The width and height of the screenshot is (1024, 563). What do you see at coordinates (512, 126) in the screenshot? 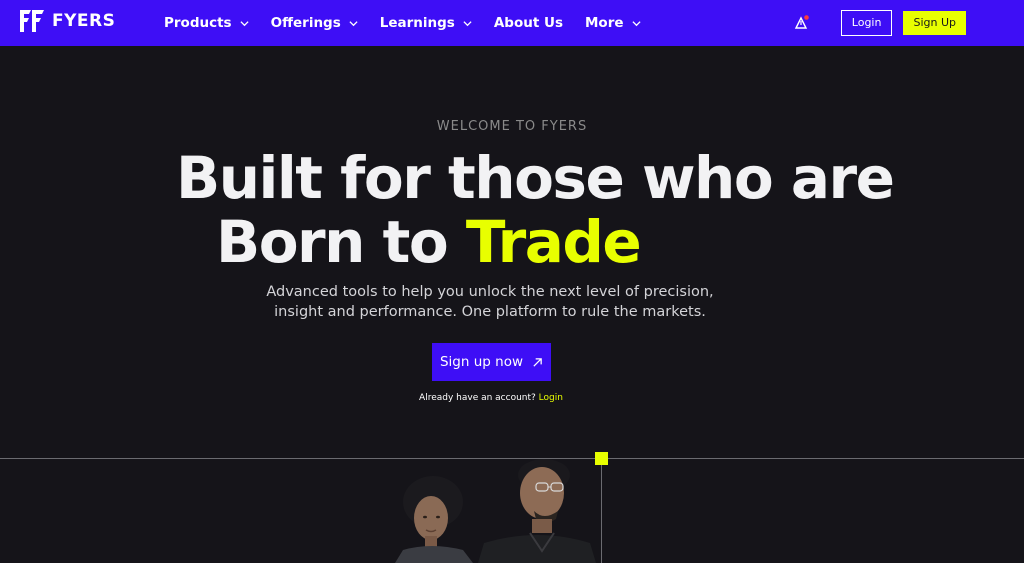
I see `hero-eyebrow: WELCOME TO FYERS` at bounding box center [512, 126].